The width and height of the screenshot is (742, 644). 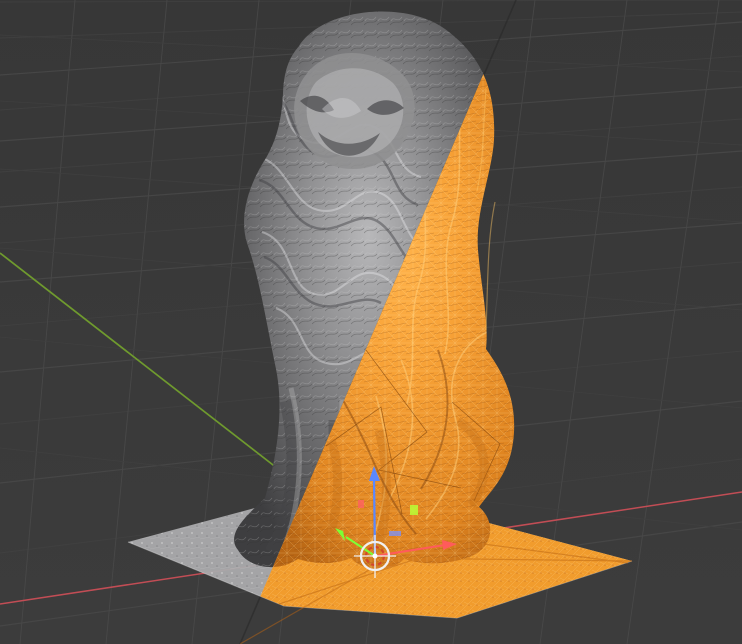 I want to click on xy-plane-handle, so click(x=395, y=533).